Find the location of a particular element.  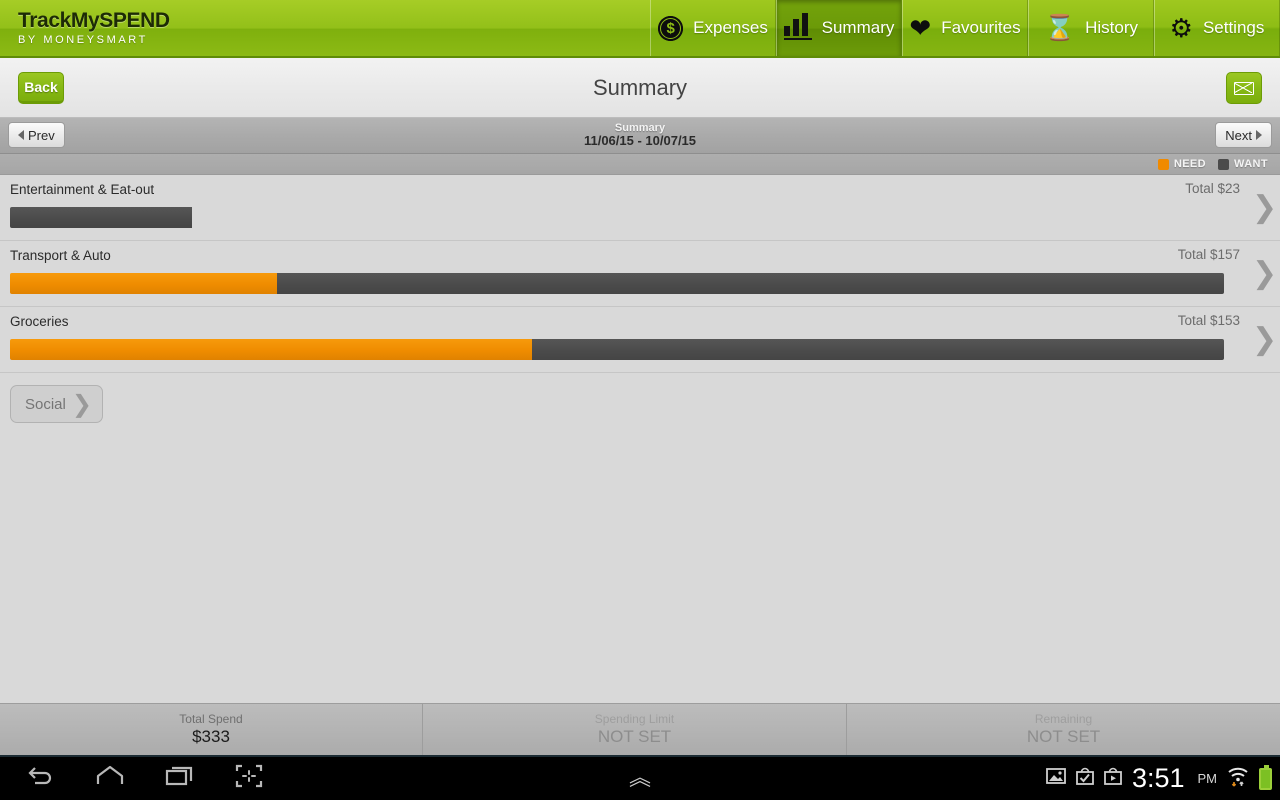

category-name: Transport & Auto is located at coordinates (60, 255).